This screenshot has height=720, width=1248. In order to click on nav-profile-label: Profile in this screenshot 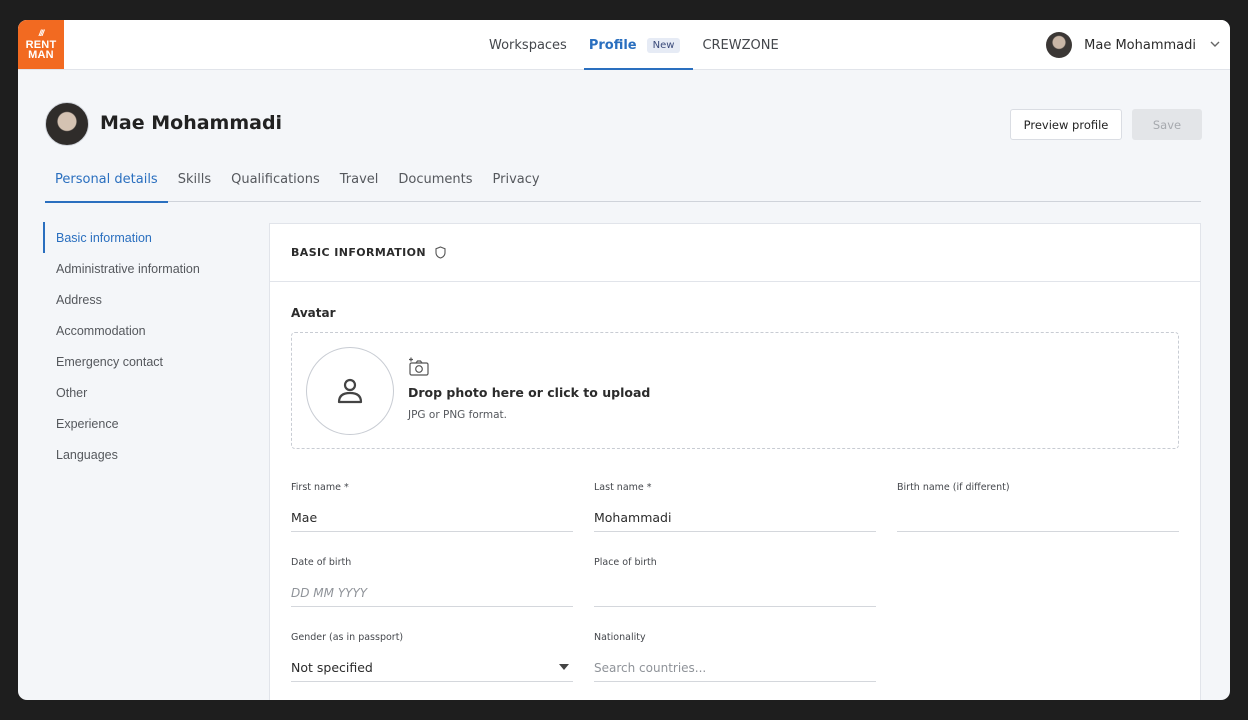, I will do `click(612, 45)`.